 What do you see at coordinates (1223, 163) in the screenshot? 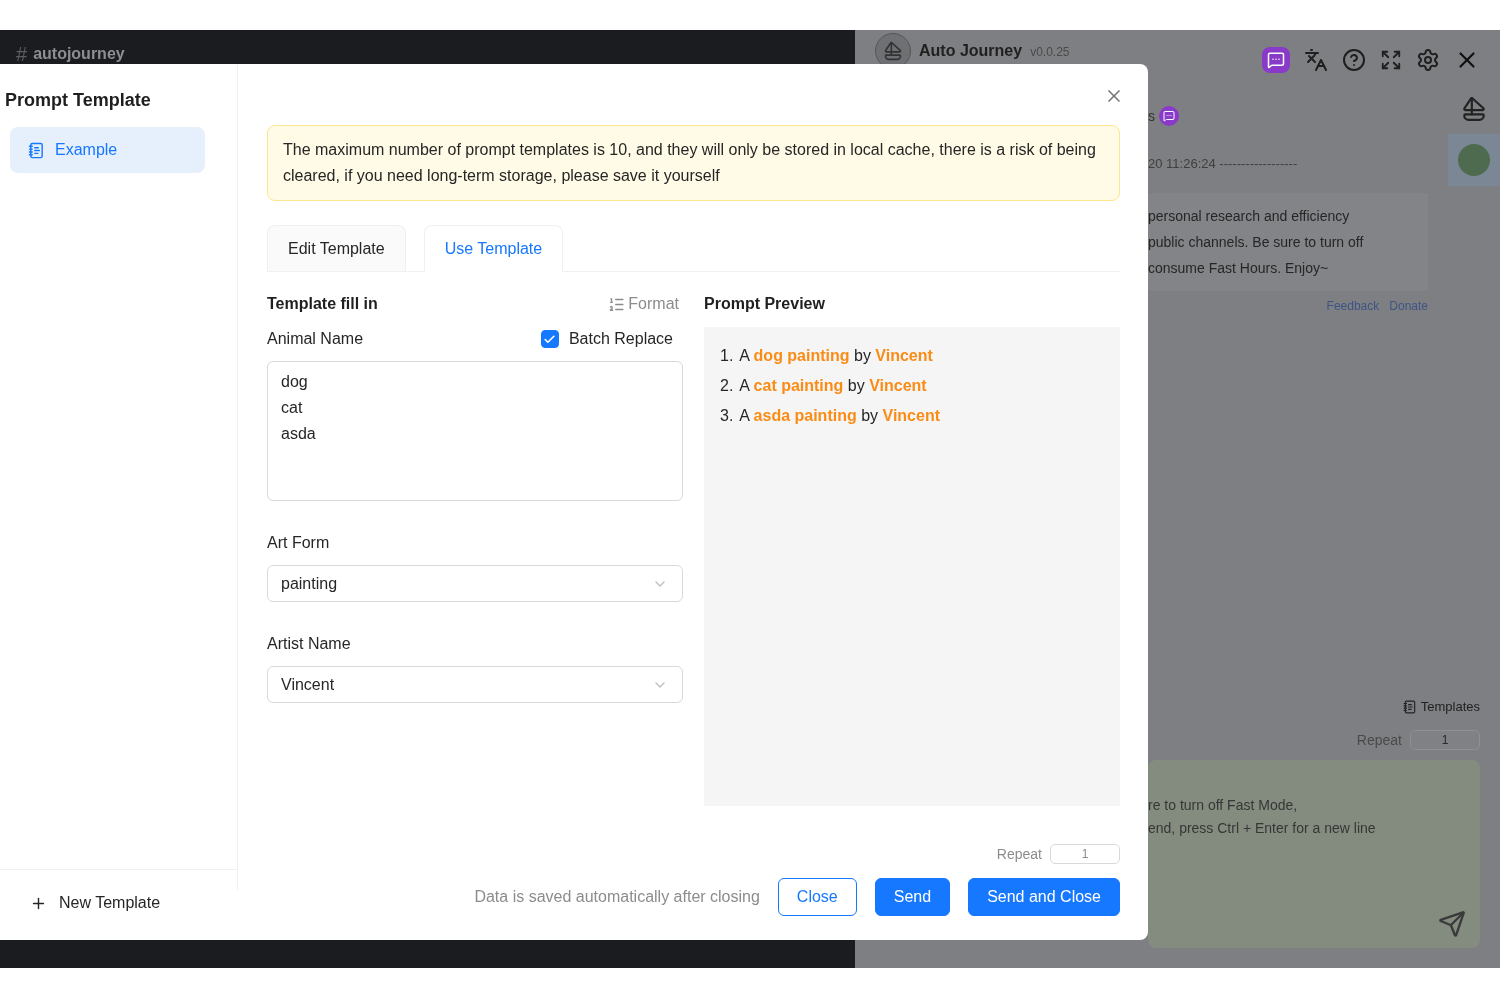
I see `timestamp: 20 11:26:24 ------------------` at bounding box center [1223, 163].